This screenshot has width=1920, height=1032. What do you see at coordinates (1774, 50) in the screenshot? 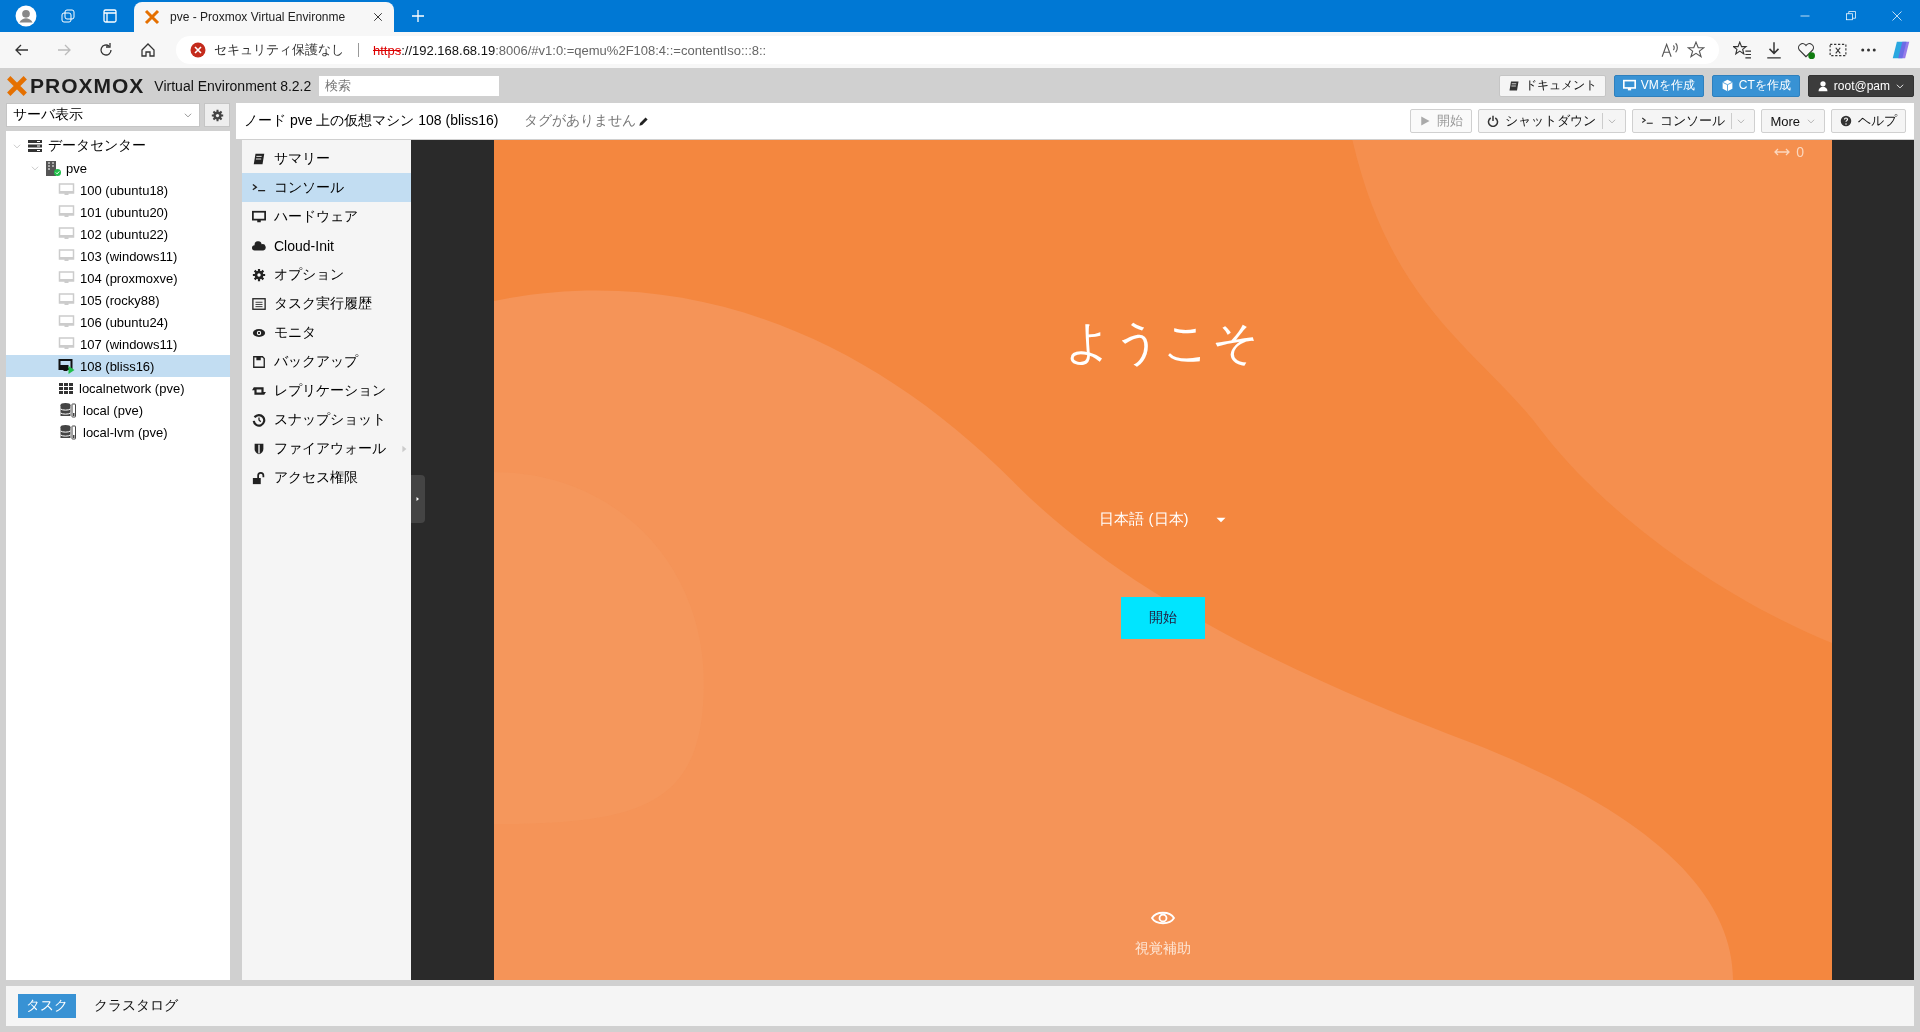
I see `download-icon` at bounding box center [1774, 50].